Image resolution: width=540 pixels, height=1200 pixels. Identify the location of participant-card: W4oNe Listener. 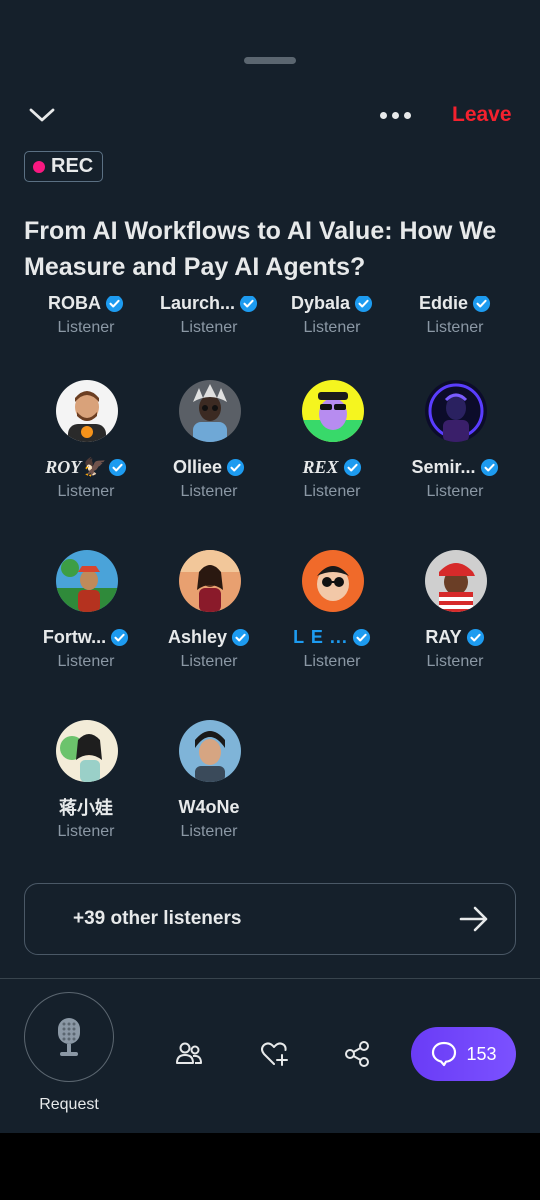
(209, 788).